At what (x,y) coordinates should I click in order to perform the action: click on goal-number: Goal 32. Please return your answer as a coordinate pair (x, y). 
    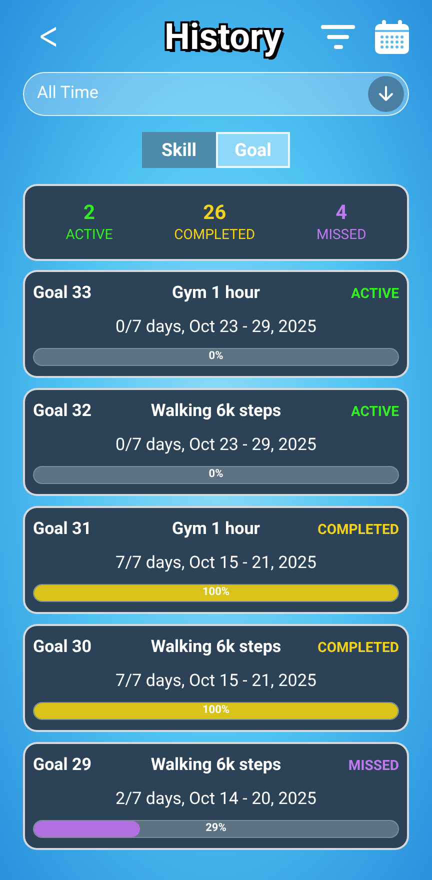
    Looking at the image, I should click on (63, 412).